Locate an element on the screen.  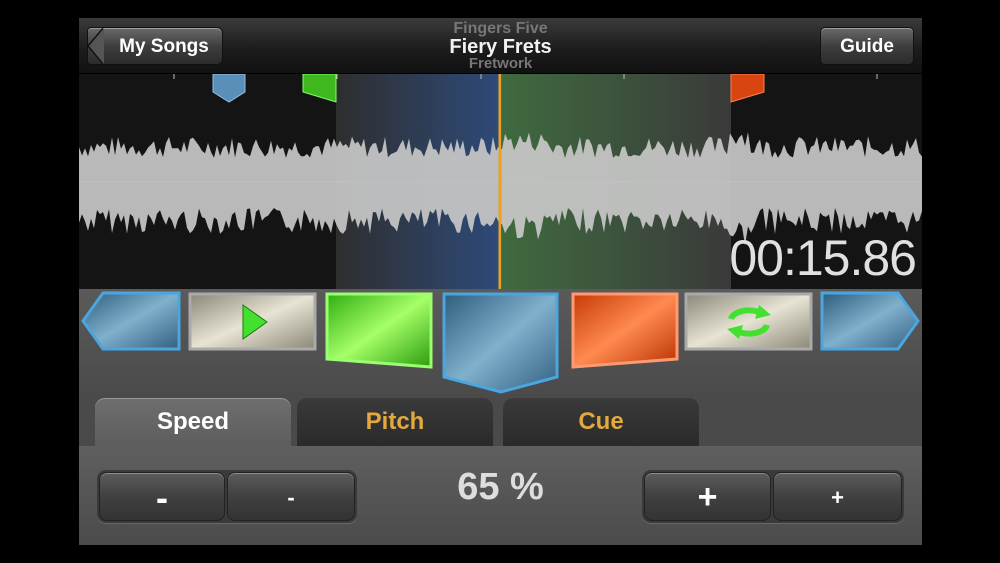
loop-end-marker-flag is located at coordinates (747, 88).